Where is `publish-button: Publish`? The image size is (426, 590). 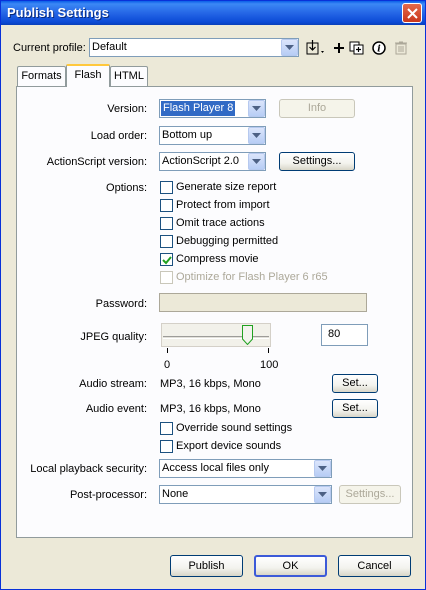
publish-button: Publish is located at coordinates (206, 566).